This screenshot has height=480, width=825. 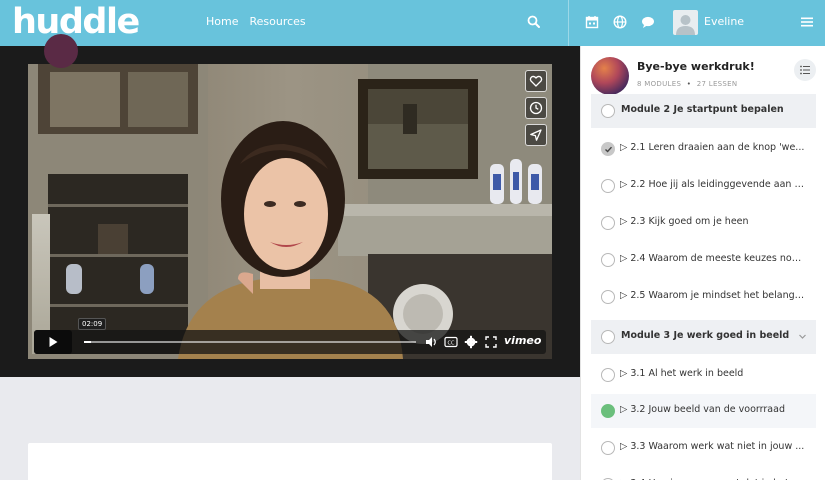 I want to click on heart-icon, so click(x=536, y=81).